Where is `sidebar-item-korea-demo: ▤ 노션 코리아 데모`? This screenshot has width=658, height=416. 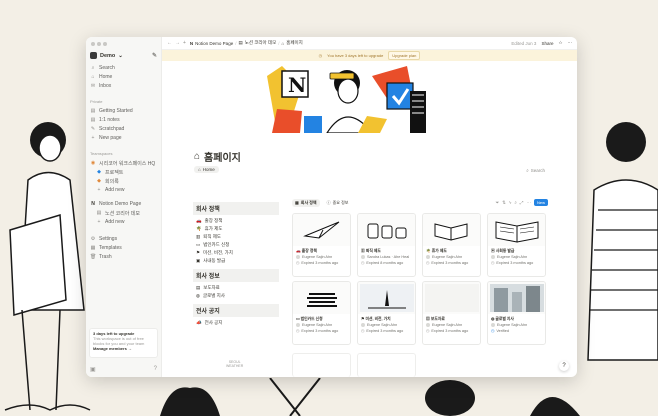 sidebar-item-korea-demo: ▤ 노션 코리아 데모 is located at coordinates (124, 213).